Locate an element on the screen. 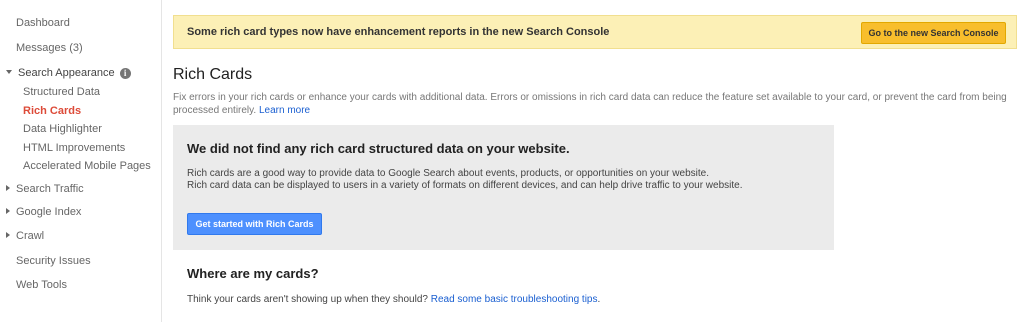 The width and height of the screenshot is (1024, 322). page-title: Rich Cards is located at coordinates (213, 74).